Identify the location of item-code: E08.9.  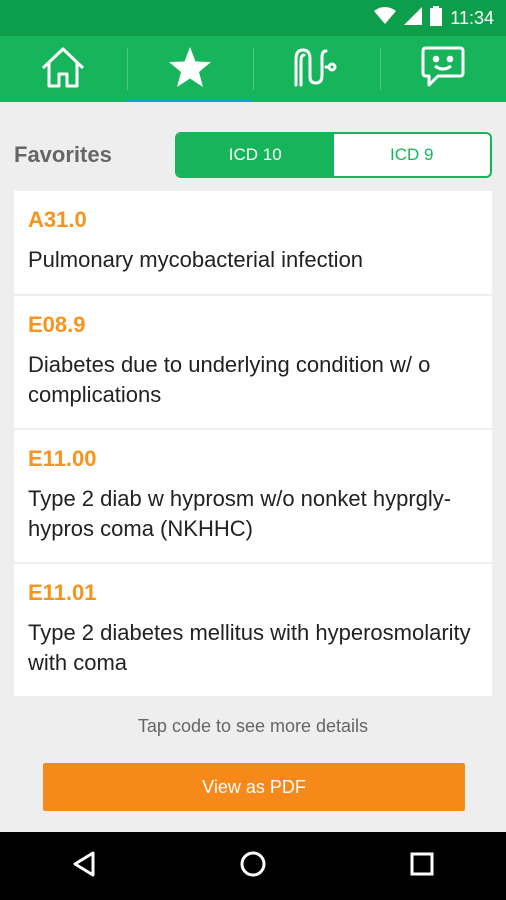
(253, 325).